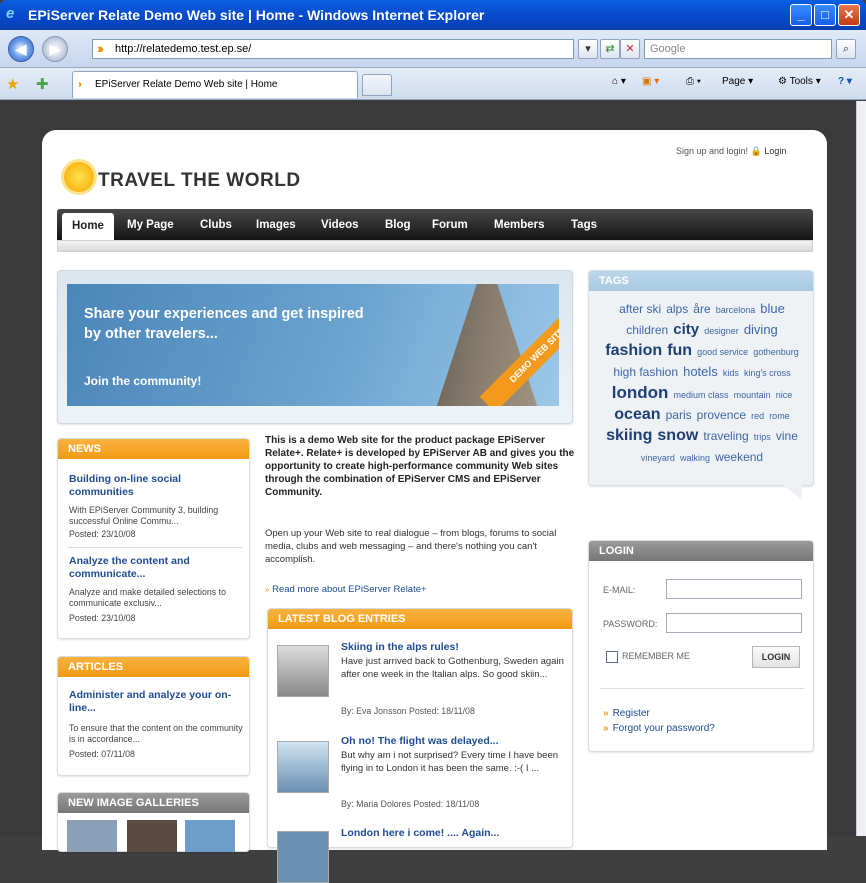  Describe the element at coordinates (658, 458) in the screenshot. I see `tag-link: vineyard` at that location.